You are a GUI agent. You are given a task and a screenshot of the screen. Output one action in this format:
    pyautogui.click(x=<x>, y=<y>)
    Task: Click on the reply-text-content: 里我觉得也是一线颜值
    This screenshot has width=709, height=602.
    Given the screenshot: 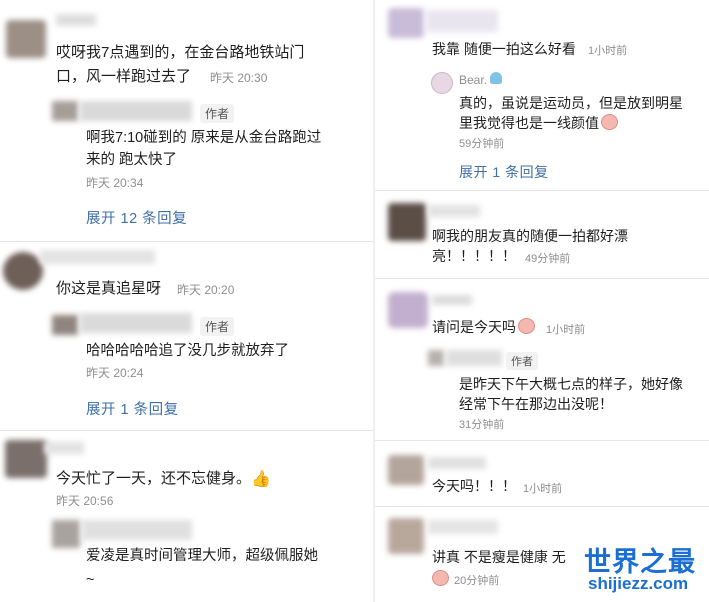 What is the action you would take?
    pyautogui.click(x=529, y=123)
    